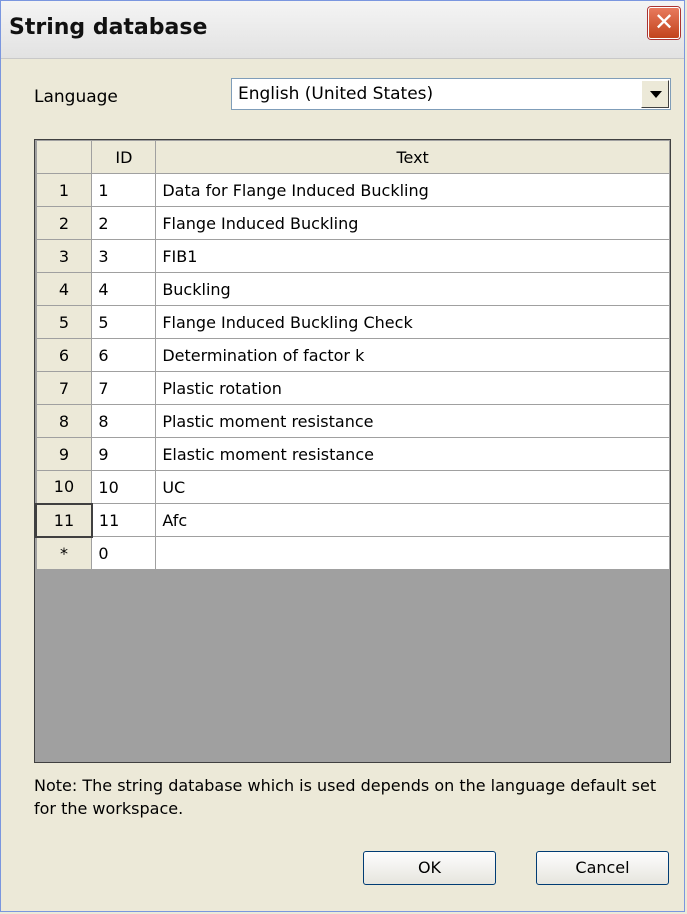 The width and height of the screenshot is (687, 914). What do you see at coordinates (124, 322) in the screenshot?
I see `id-cell: 5` at bounding box center [124, 322].